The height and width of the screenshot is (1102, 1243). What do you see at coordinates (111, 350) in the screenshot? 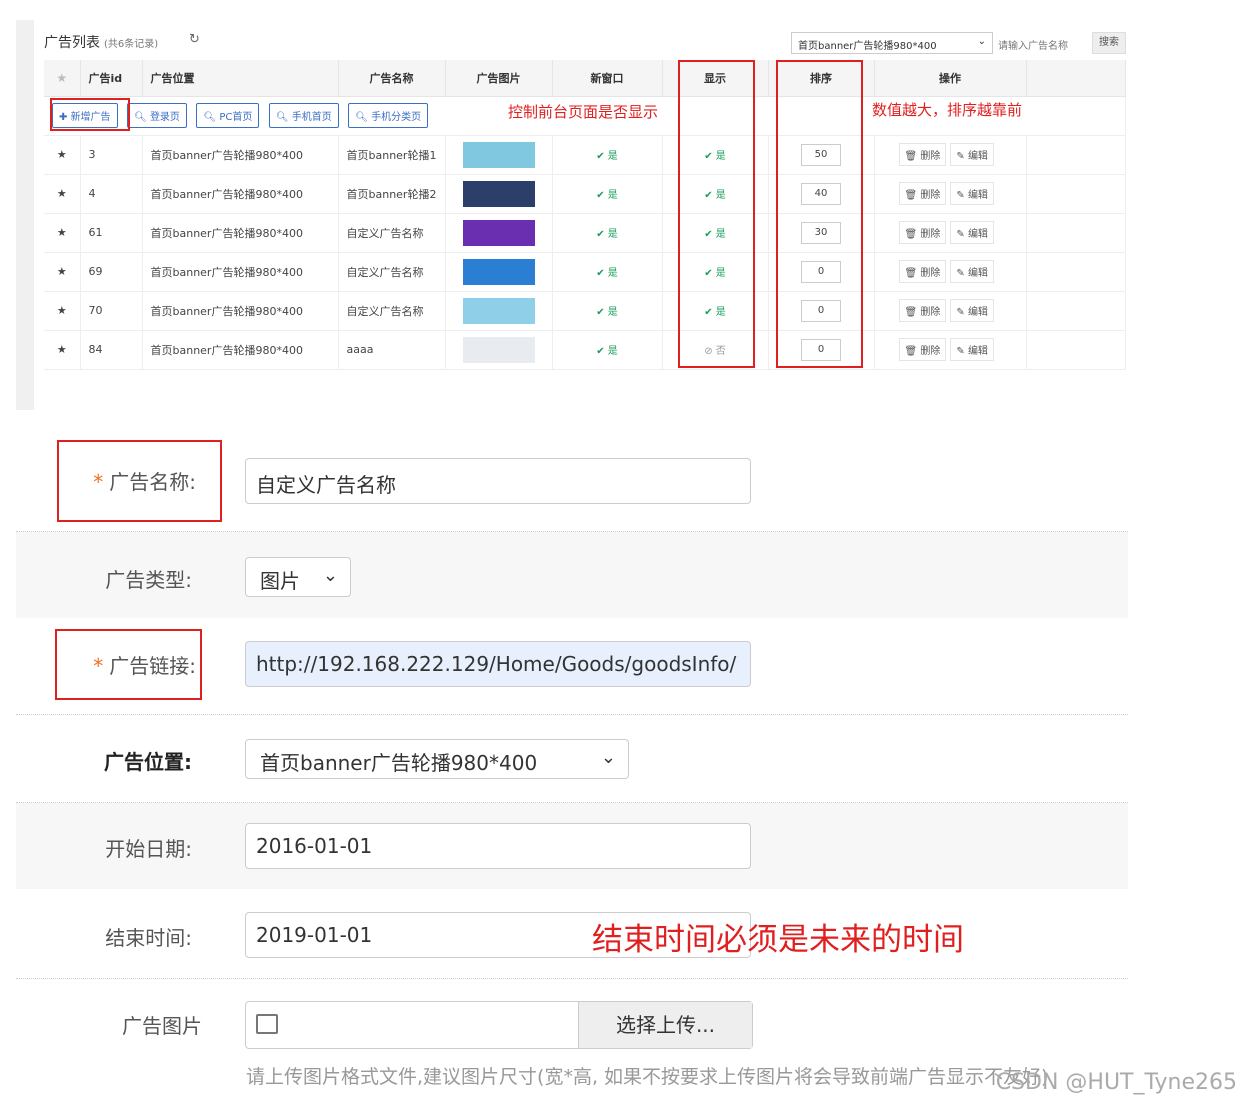
I see `cell-id: 84` at bounding box center [111, 350].